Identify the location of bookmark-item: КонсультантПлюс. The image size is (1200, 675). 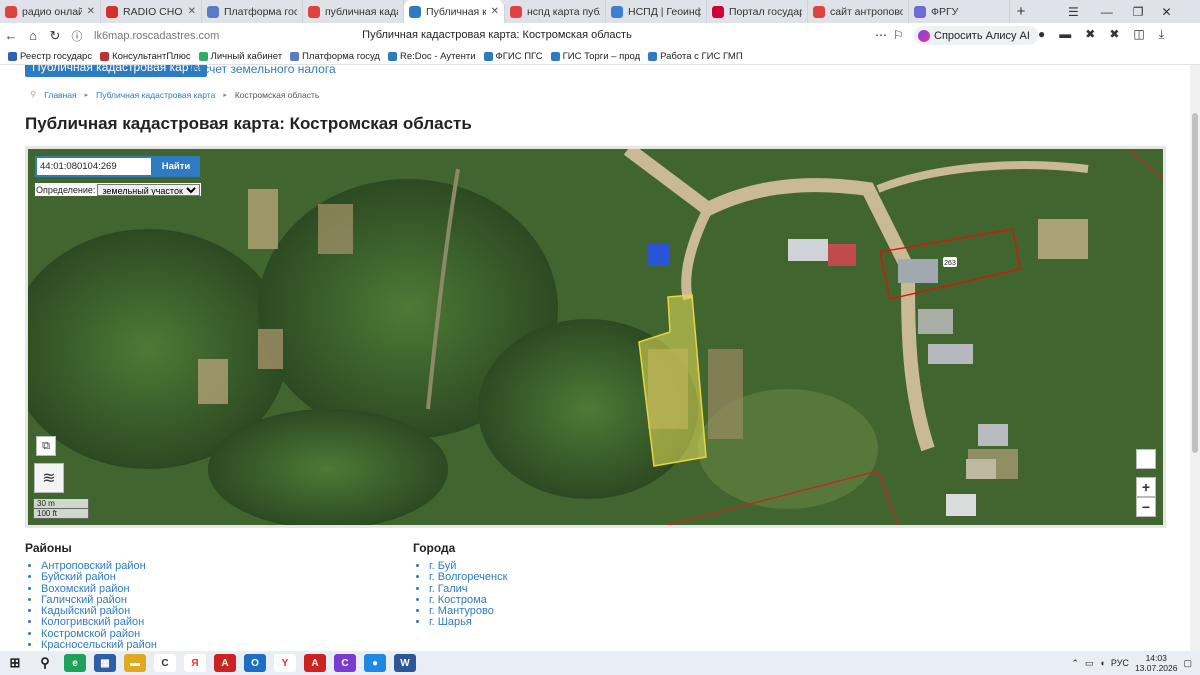
(145, 56).